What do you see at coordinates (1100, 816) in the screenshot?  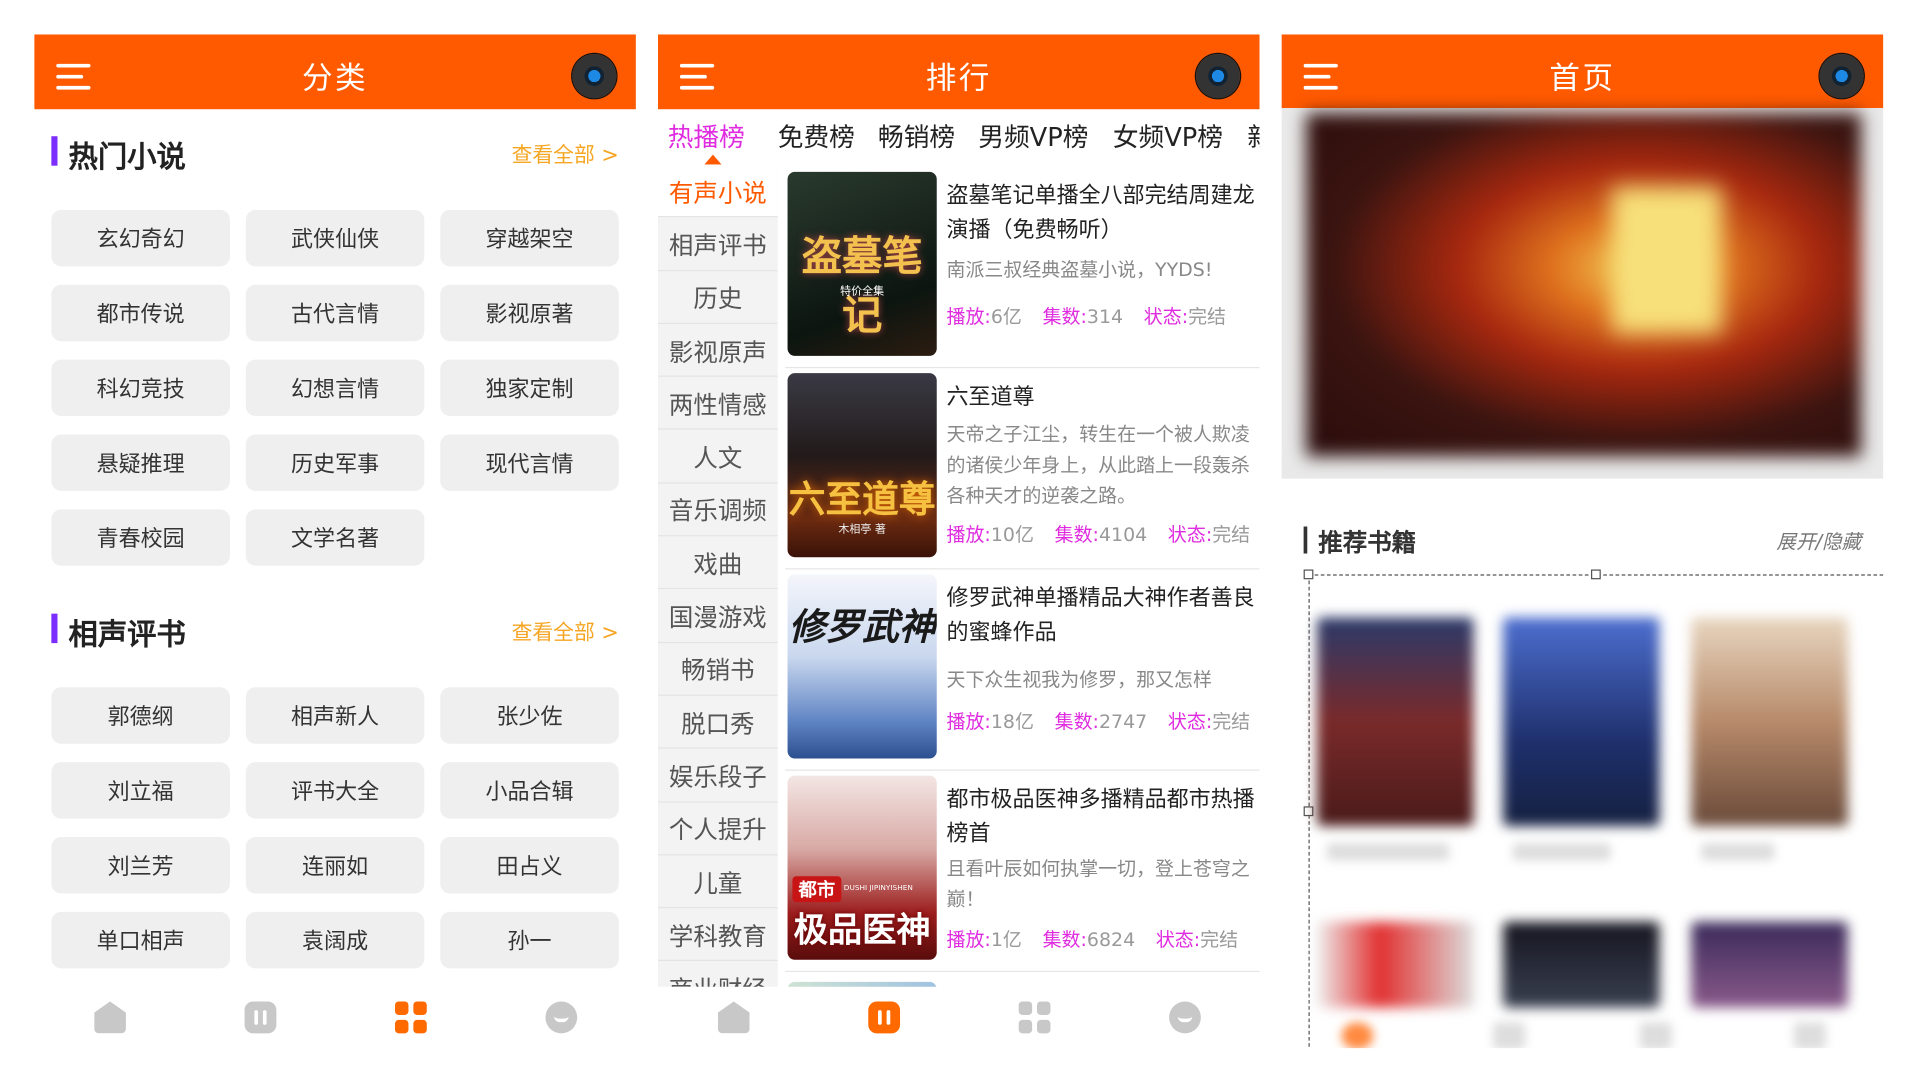 I see `book-title: 都市极品医神多播精品都市热播榜首` at bounding box center [1100, 816].